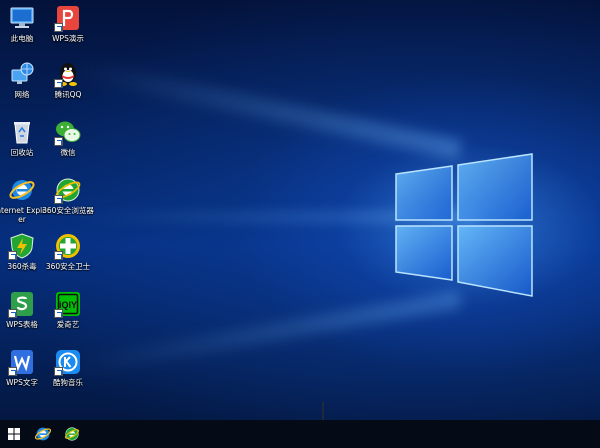 This screenshot has height=448, width=600. I want to click on desktop-icon-internet-explorer: Internet Explorer, so click(25, 203).